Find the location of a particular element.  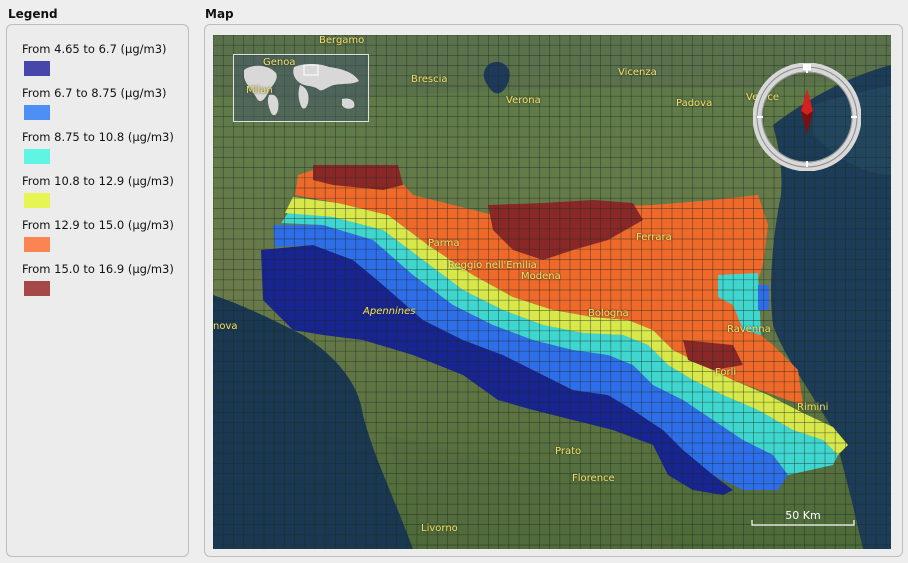

city-label: Padova is located at coordinates (694, 103).